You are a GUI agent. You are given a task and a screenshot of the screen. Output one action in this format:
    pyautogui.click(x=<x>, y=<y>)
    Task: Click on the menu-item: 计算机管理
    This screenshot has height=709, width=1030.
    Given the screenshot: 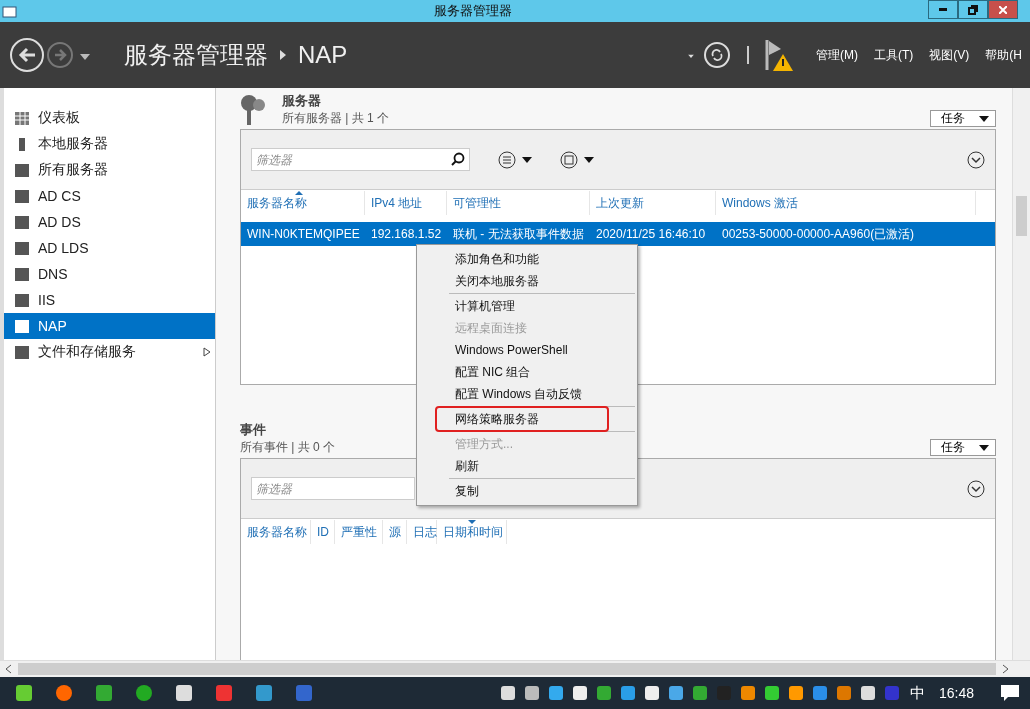 What is the action you would take?
    pyautogui.click(x=536, y=306)
    